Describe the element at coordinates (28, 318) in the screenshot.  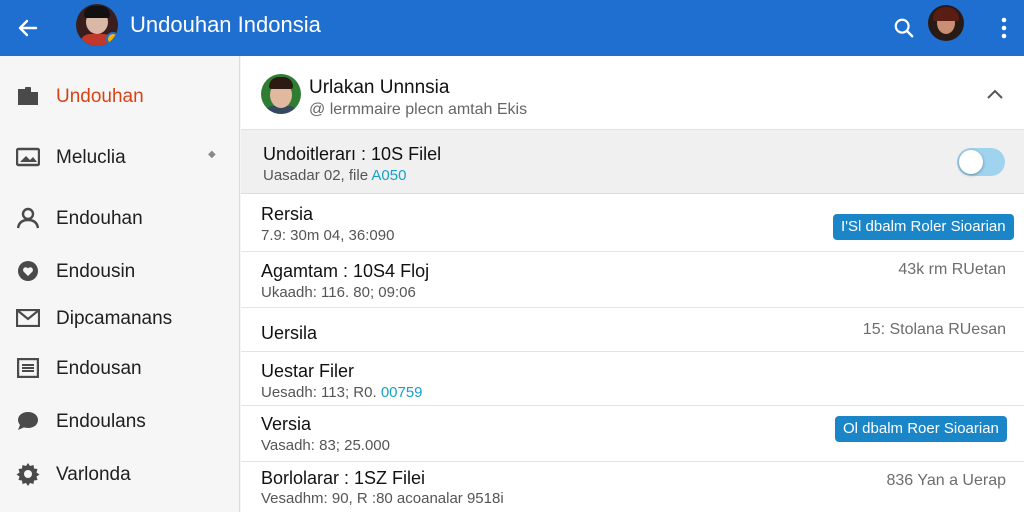
I see `mail-icon` at that location.